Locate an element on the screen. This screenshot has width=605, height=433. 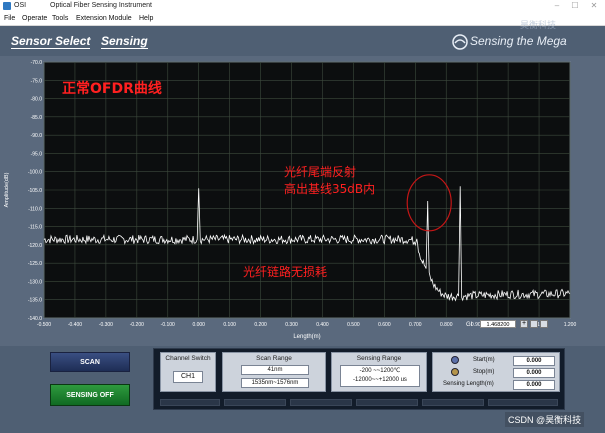
sensing-range-temp: -200 ~~1200℃ is located at coordinates (380, 371).